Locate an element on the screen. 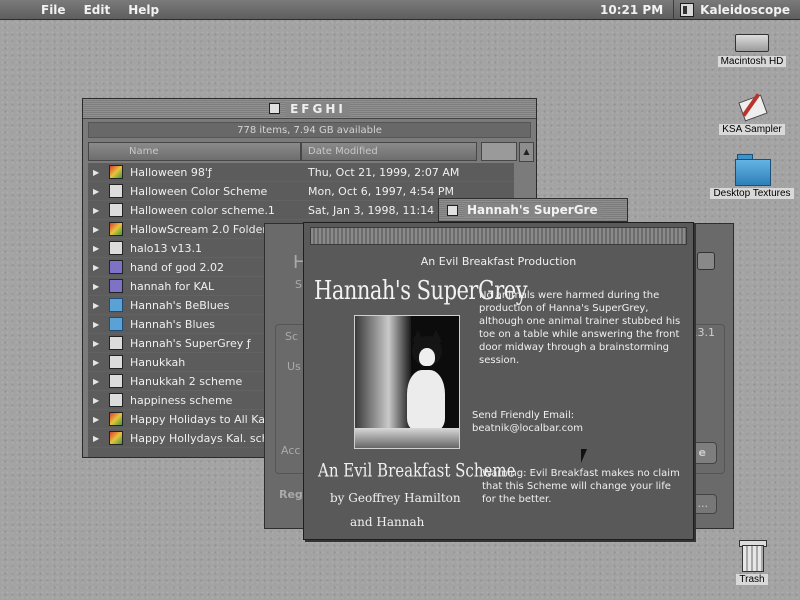 The height and width of the screenshot is (600, 800). column-header-extra is located at coordinates (499, 151).